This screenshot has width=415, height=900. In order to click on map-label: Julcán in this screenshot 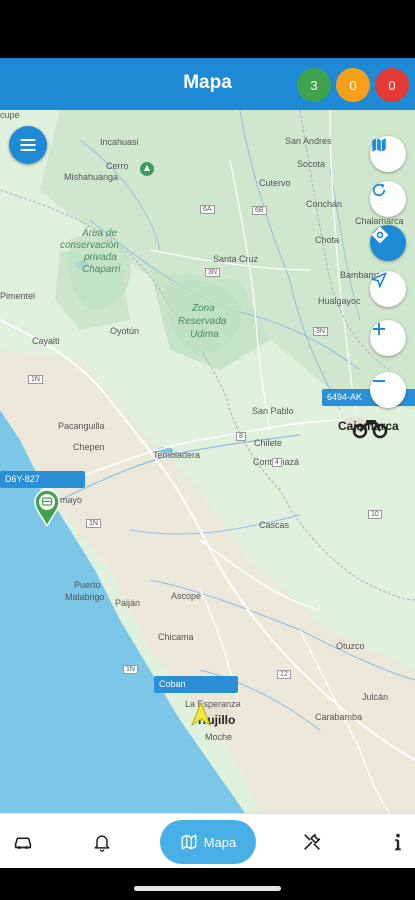, I will do `click(375, 697)`.